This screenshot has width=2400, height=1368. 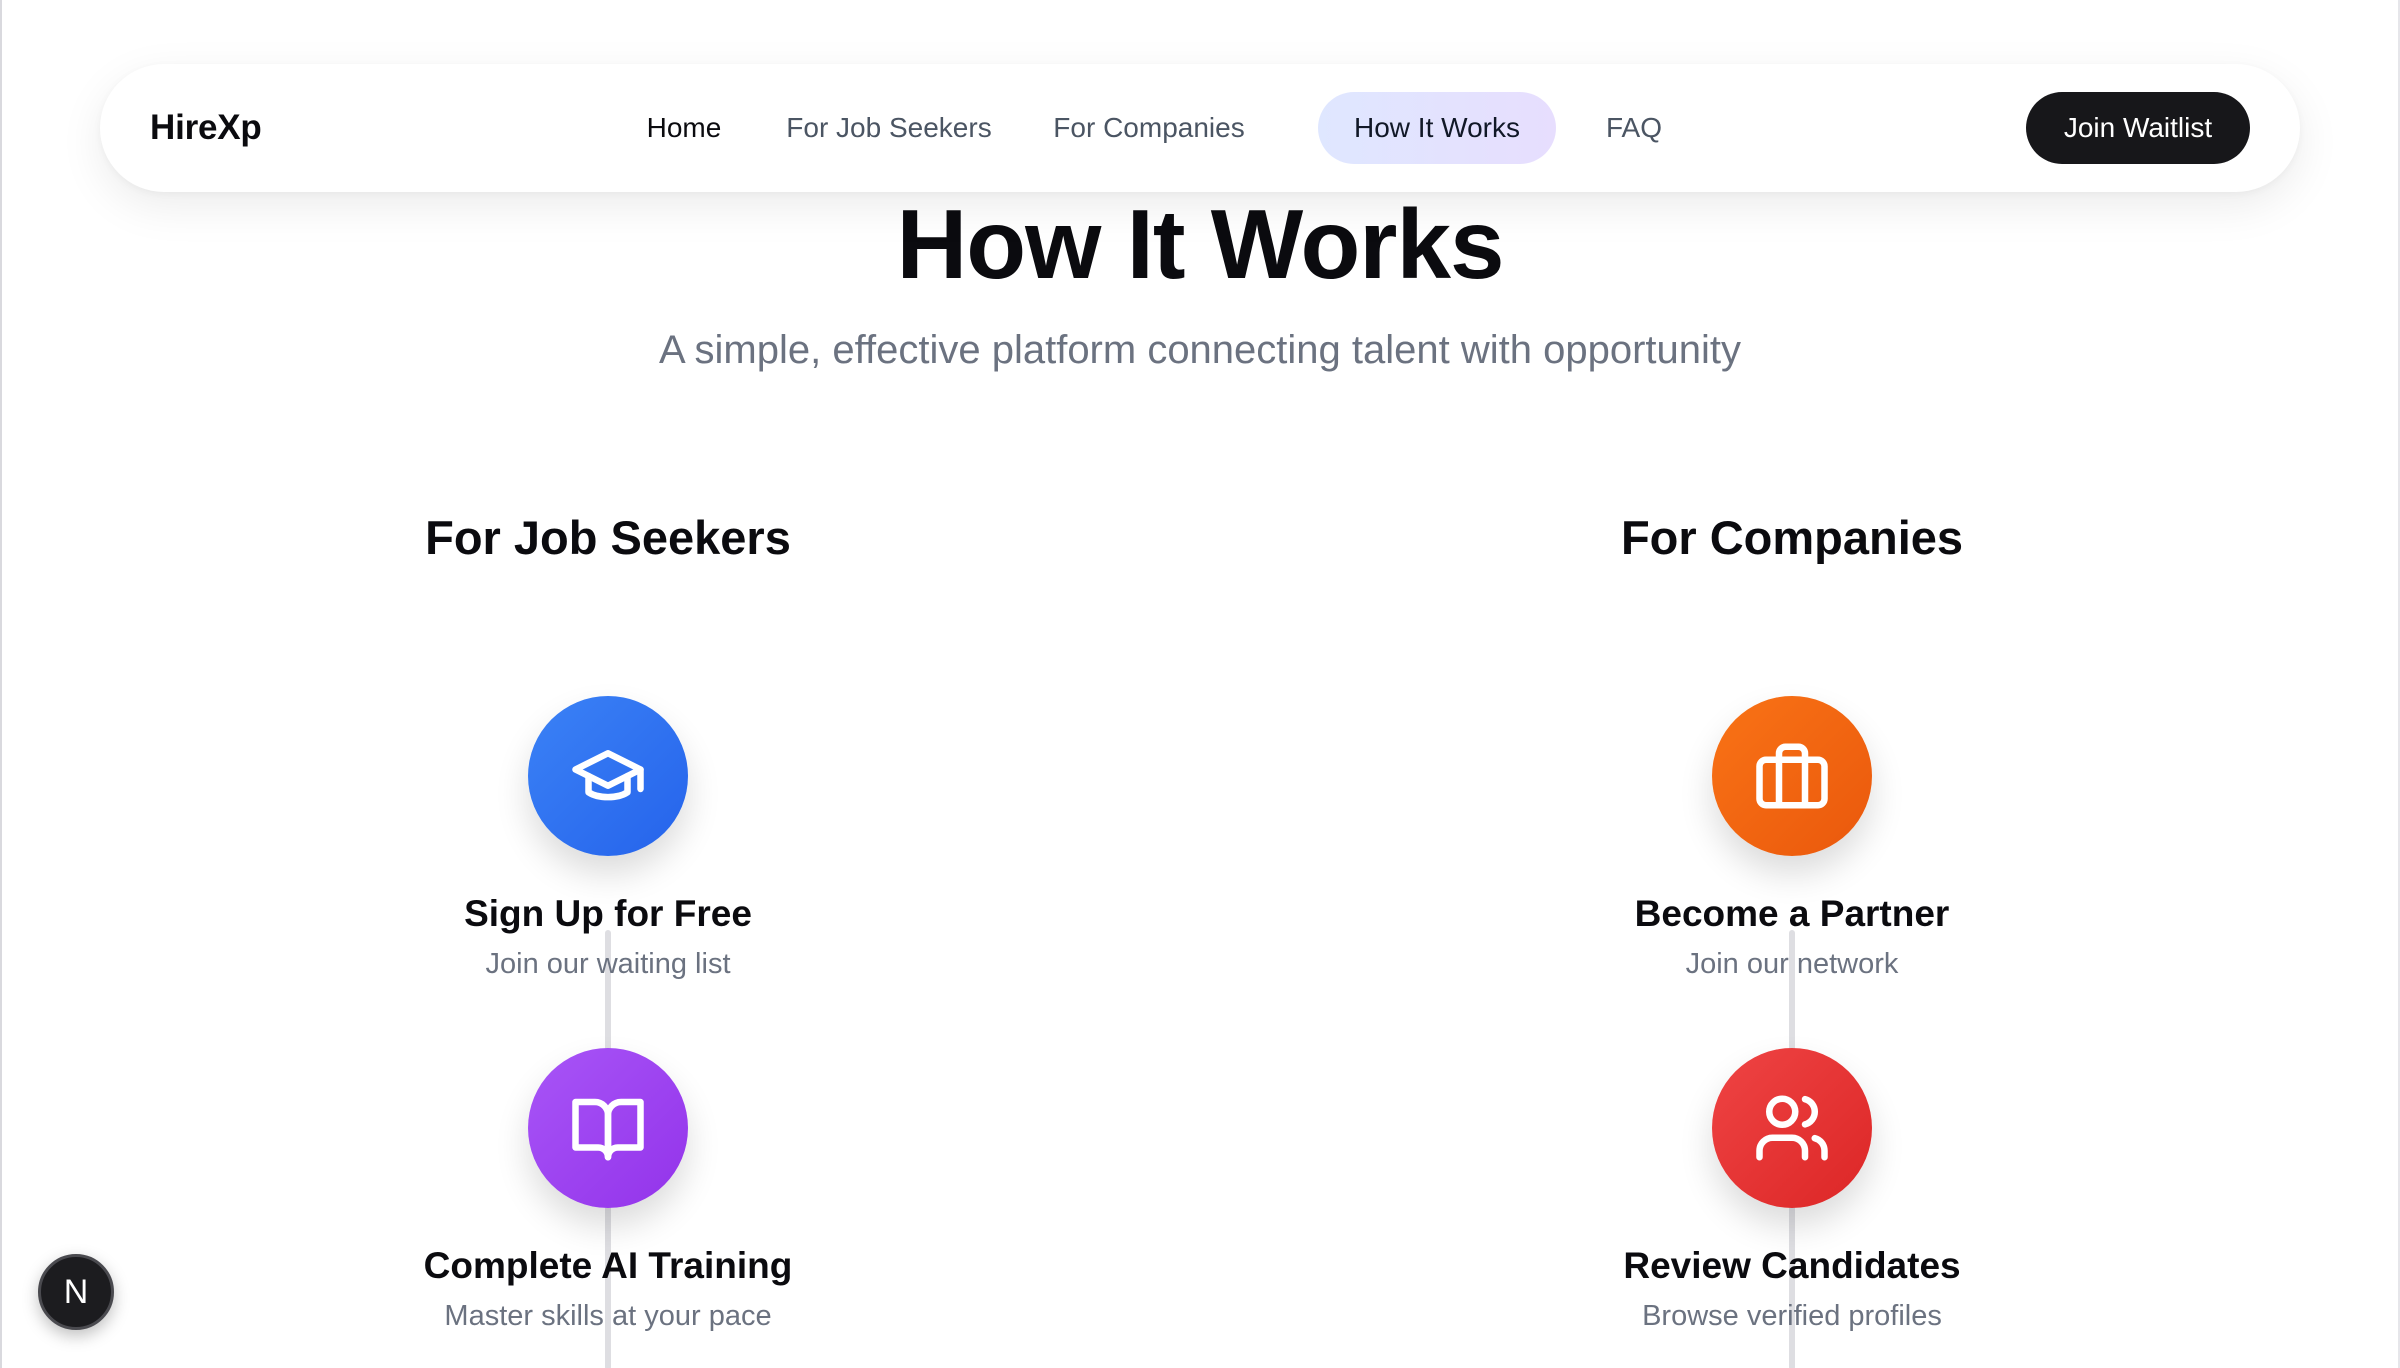 What do you see at coordinates (608, 776) in the screenshot?
I see `graduation-cap-icon` at bounding box center [608, 776].